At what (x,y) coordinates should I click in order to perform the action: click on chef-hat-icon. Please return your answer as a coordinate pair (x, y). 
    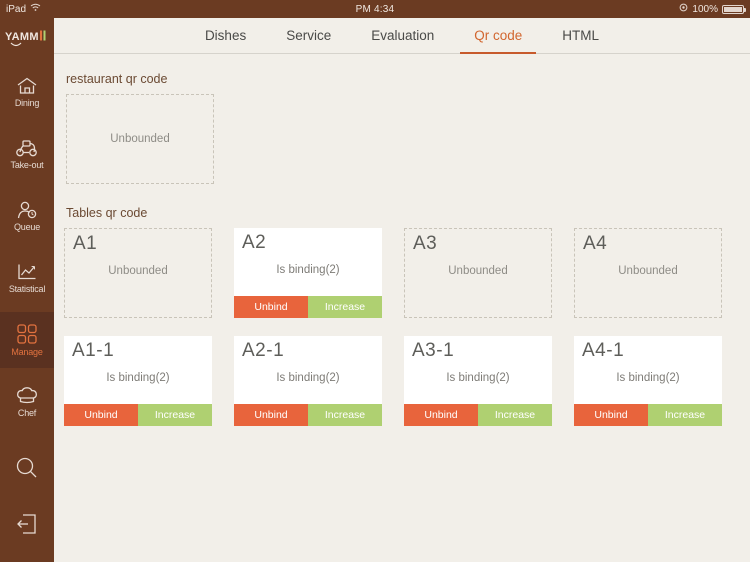
    Looking at the image, I should click on (27, 394).